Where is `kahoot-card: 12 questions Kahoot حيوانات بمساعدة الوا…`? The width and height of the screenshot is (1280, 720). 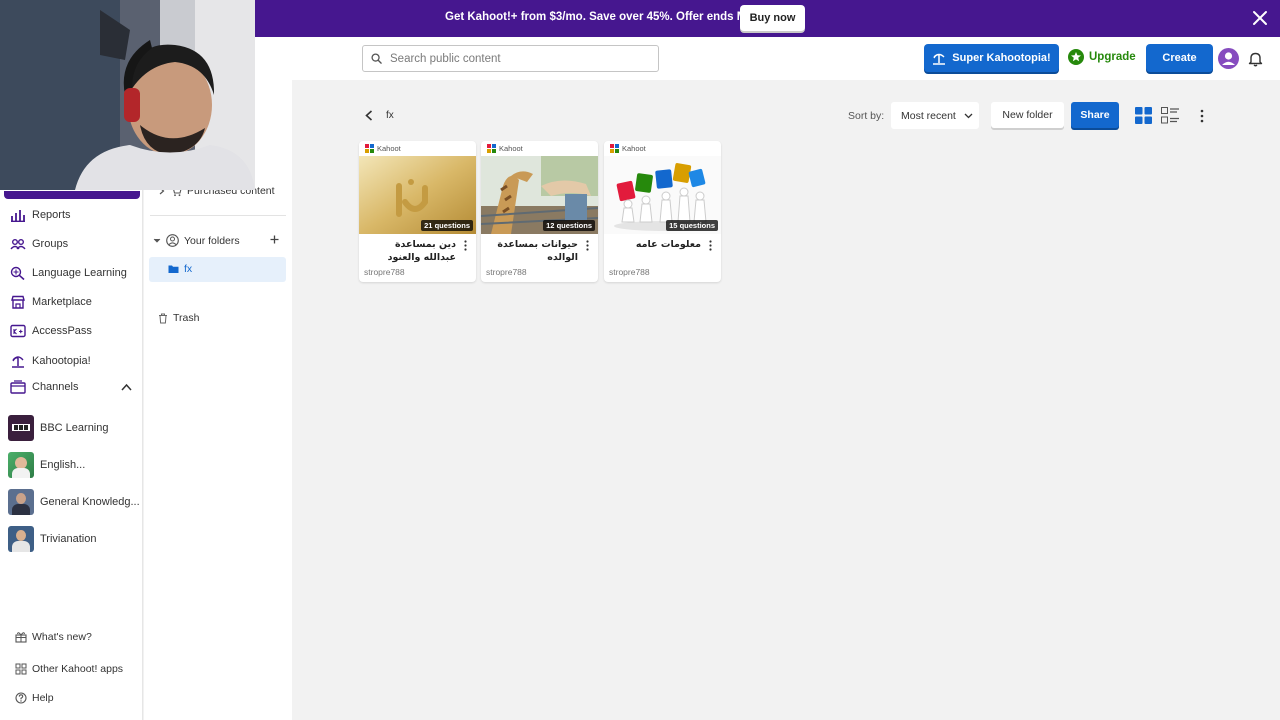 kahoot-card: 12 questions Kahoot حيوانات بمساعدة الوا… is located at coordinates (539, 211).